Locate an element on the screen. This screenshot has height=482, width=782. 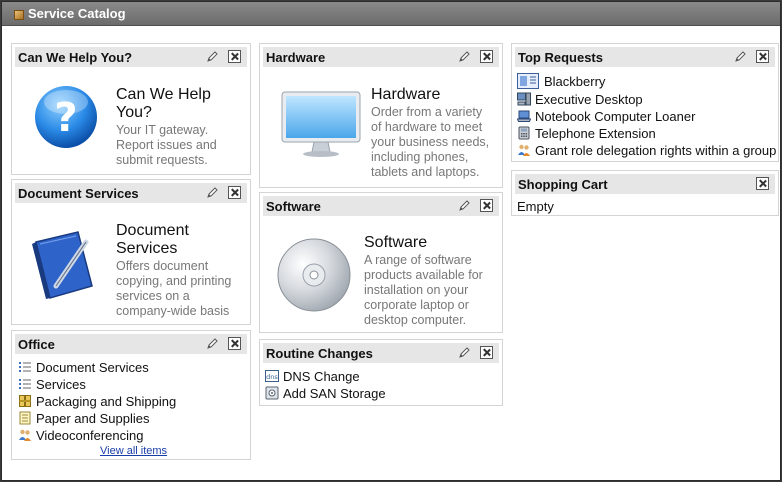
office-header: Office is located at coordinates (131, 344).